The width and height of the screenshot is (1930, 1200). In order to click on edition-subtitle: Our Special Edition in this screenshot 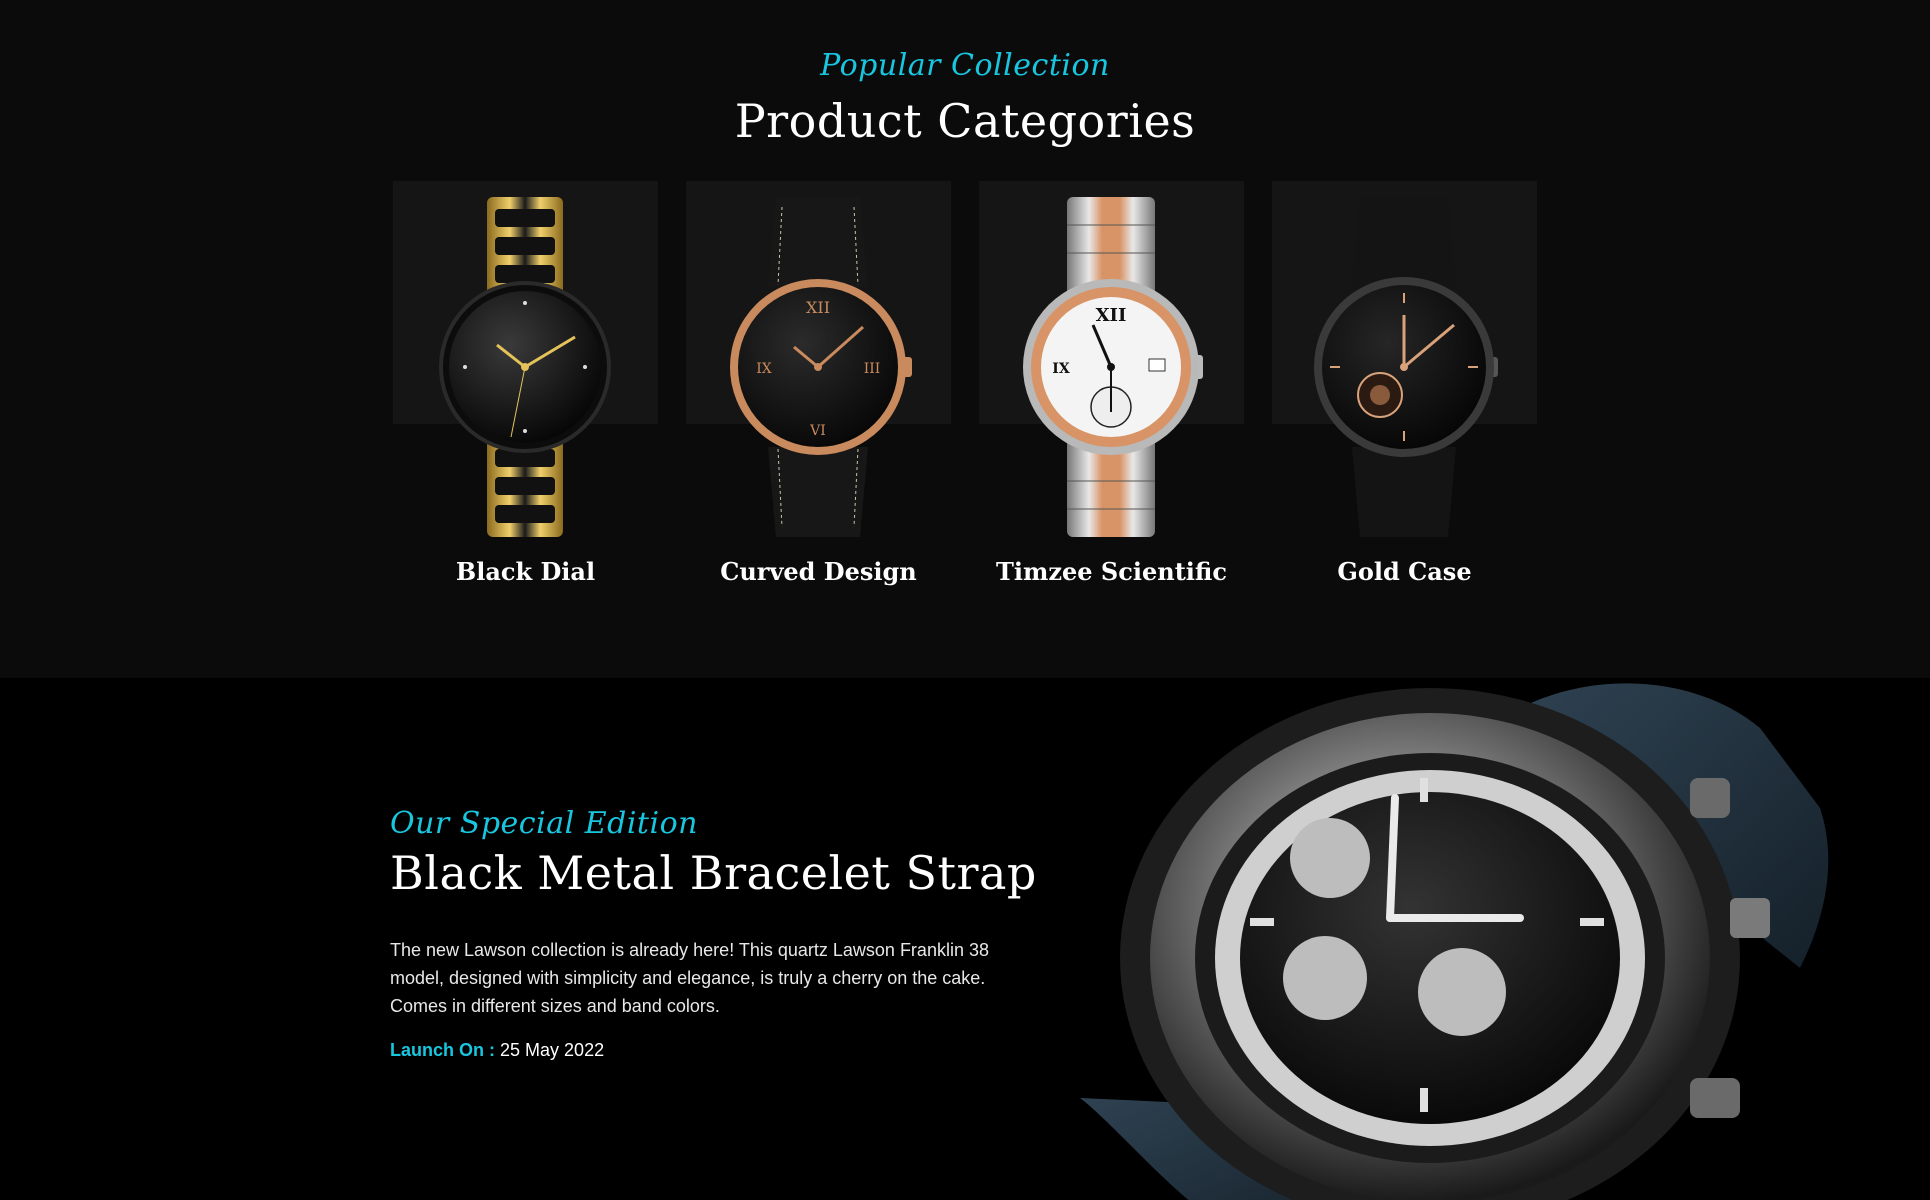, I will do `click(544, 823)`.